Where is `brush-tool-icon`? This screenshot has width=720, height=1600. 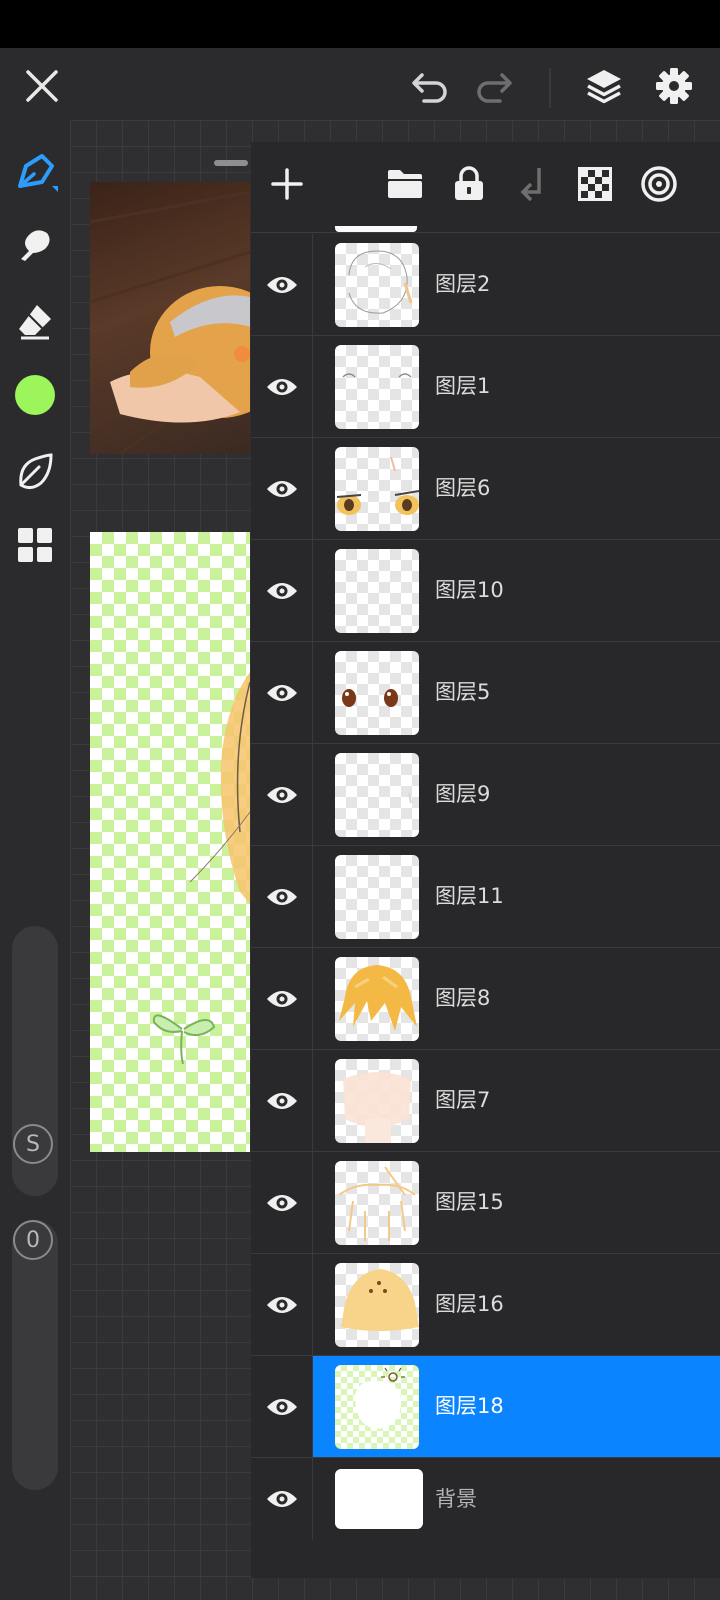
brush-tool-icon is located at coordinates (35, 173).